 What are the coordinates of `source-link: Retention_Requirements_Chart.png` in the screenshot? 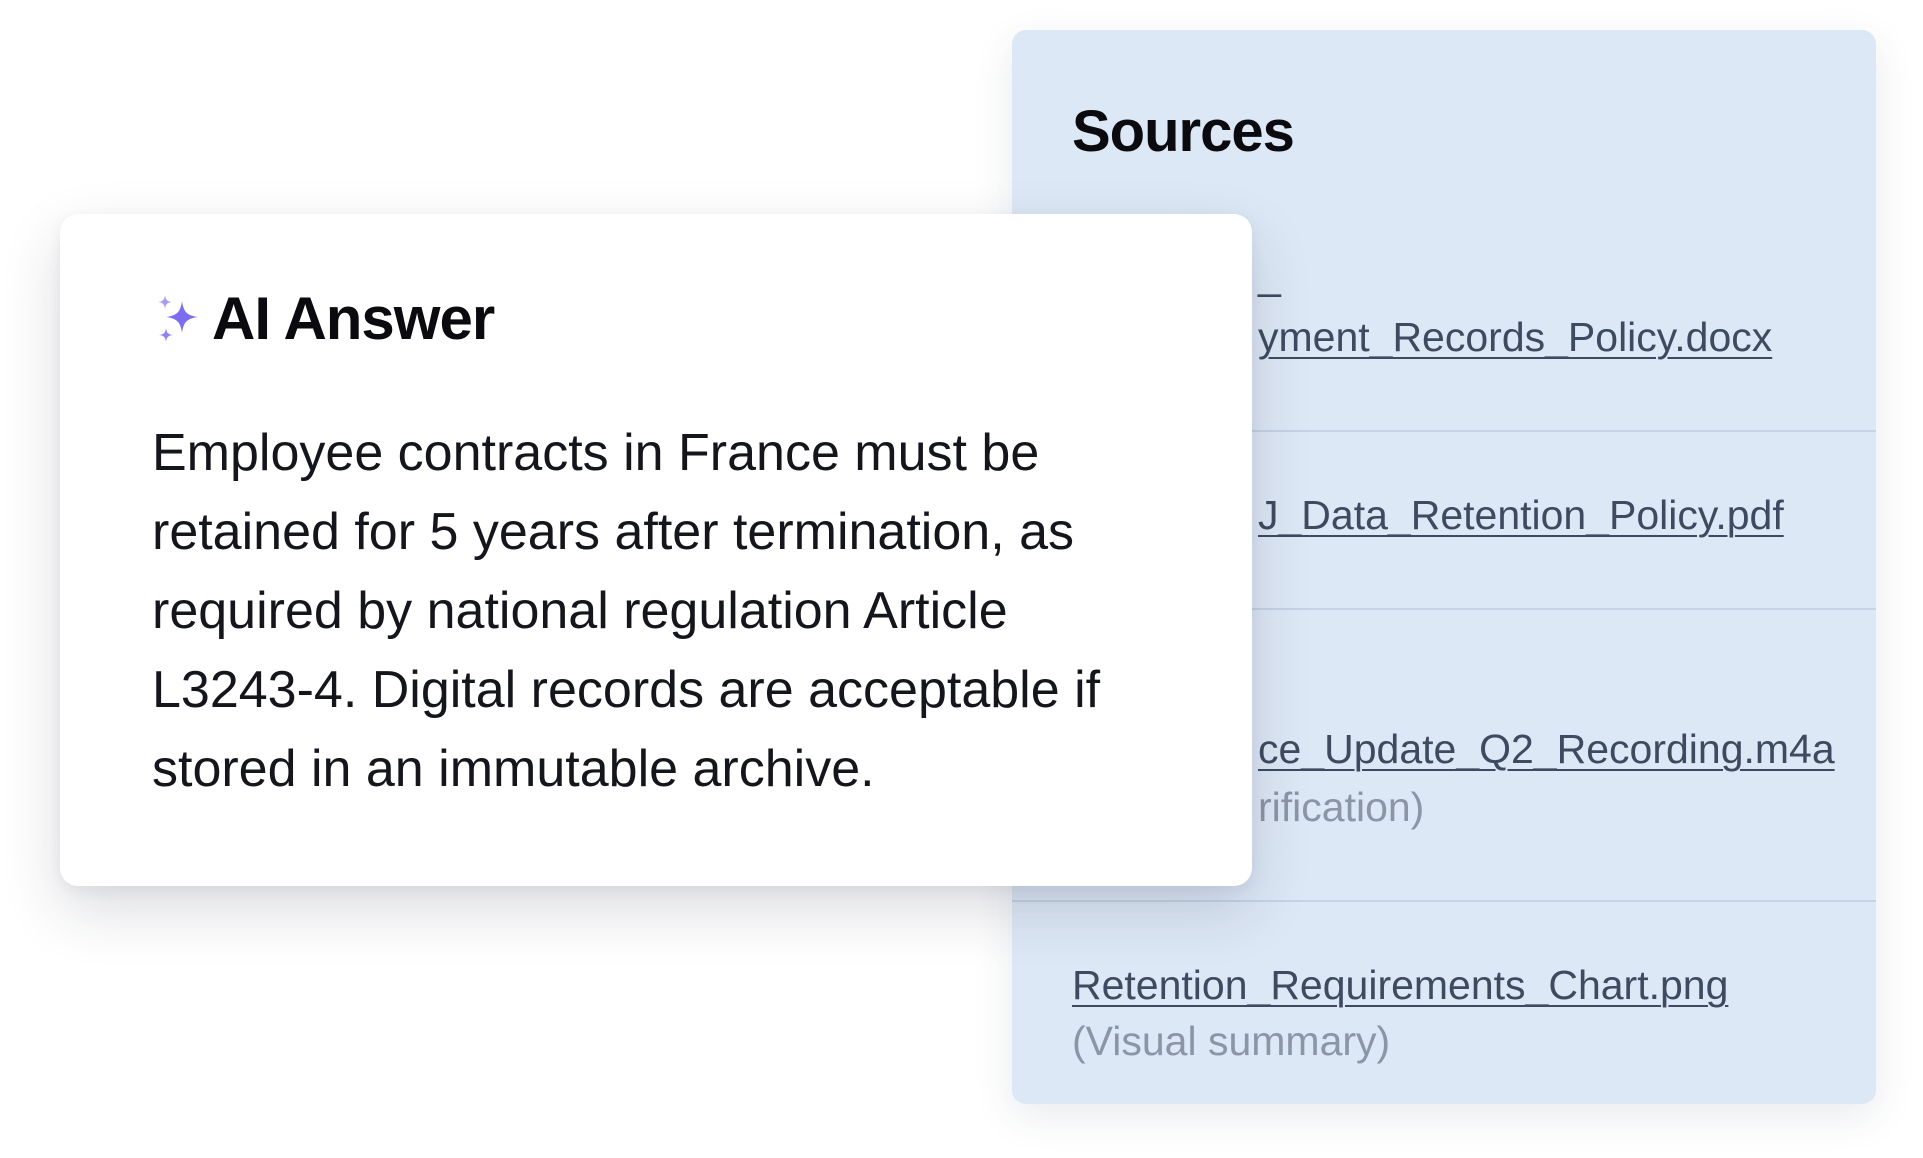 It's located at (1400, 985).